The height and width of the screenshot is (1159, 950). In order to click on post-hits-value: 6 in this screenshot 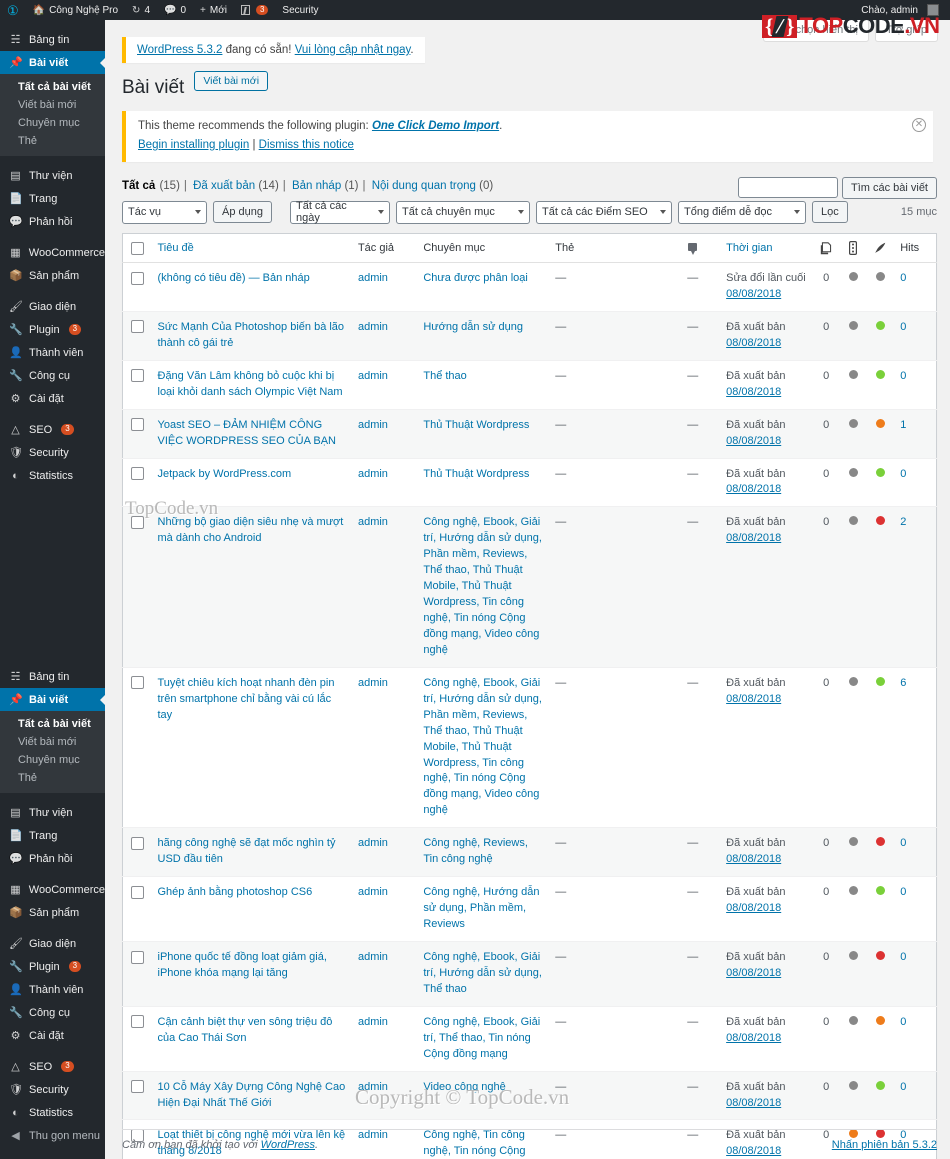, I will do `click(903, 683)`.